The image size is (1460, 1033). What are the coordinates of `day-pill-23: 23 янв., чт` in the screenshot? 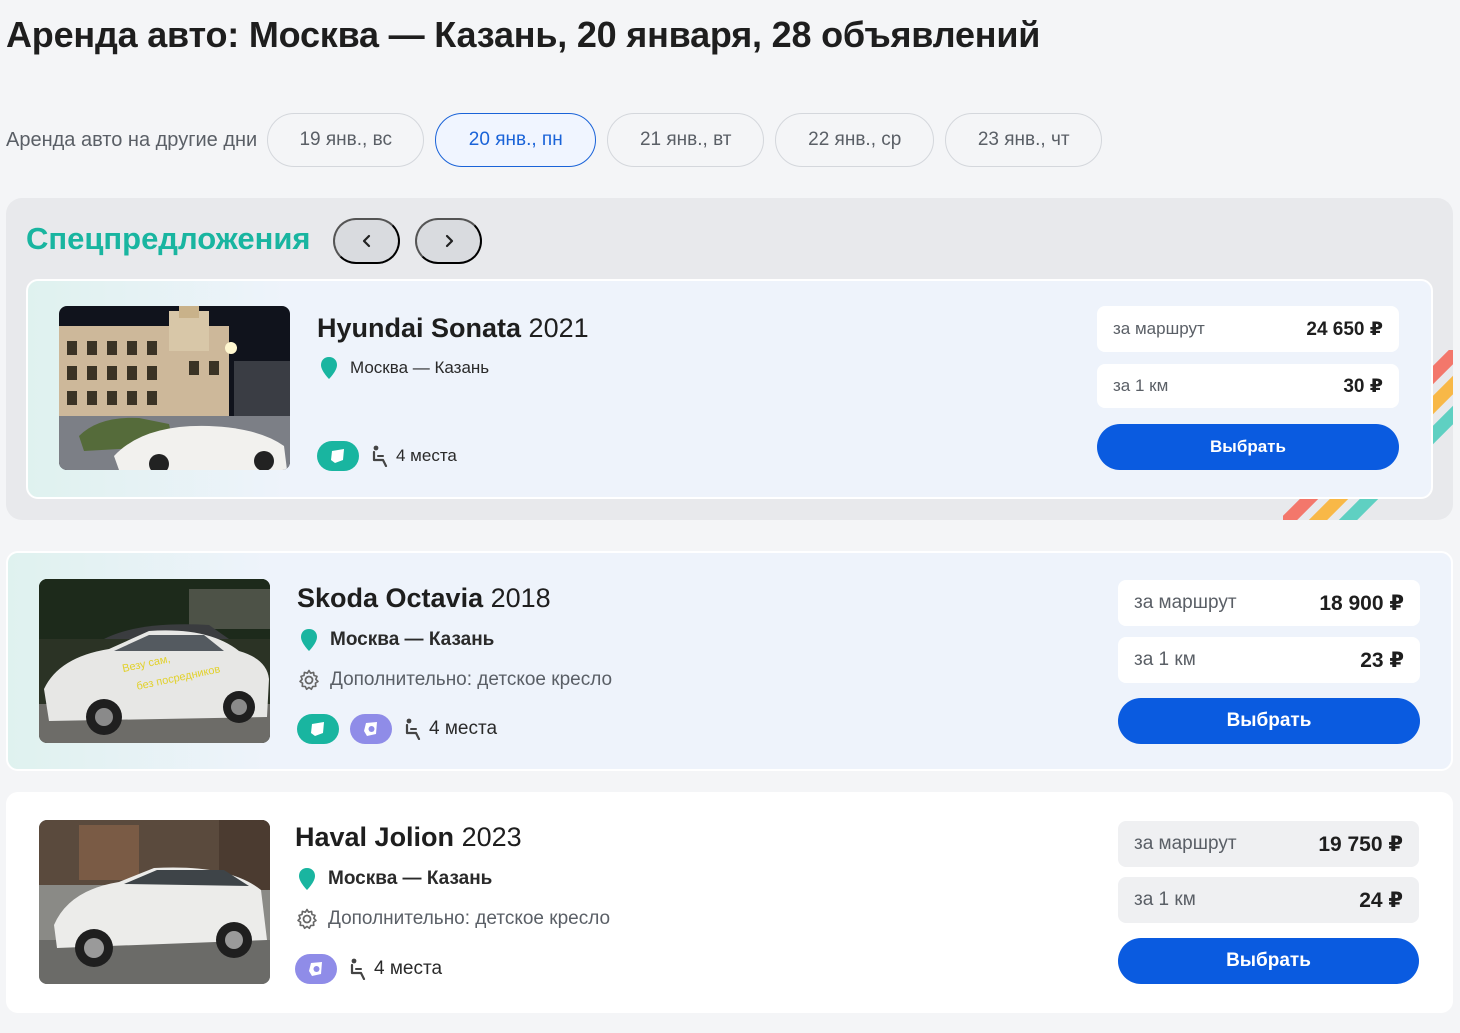 It's located at (1024, 140).